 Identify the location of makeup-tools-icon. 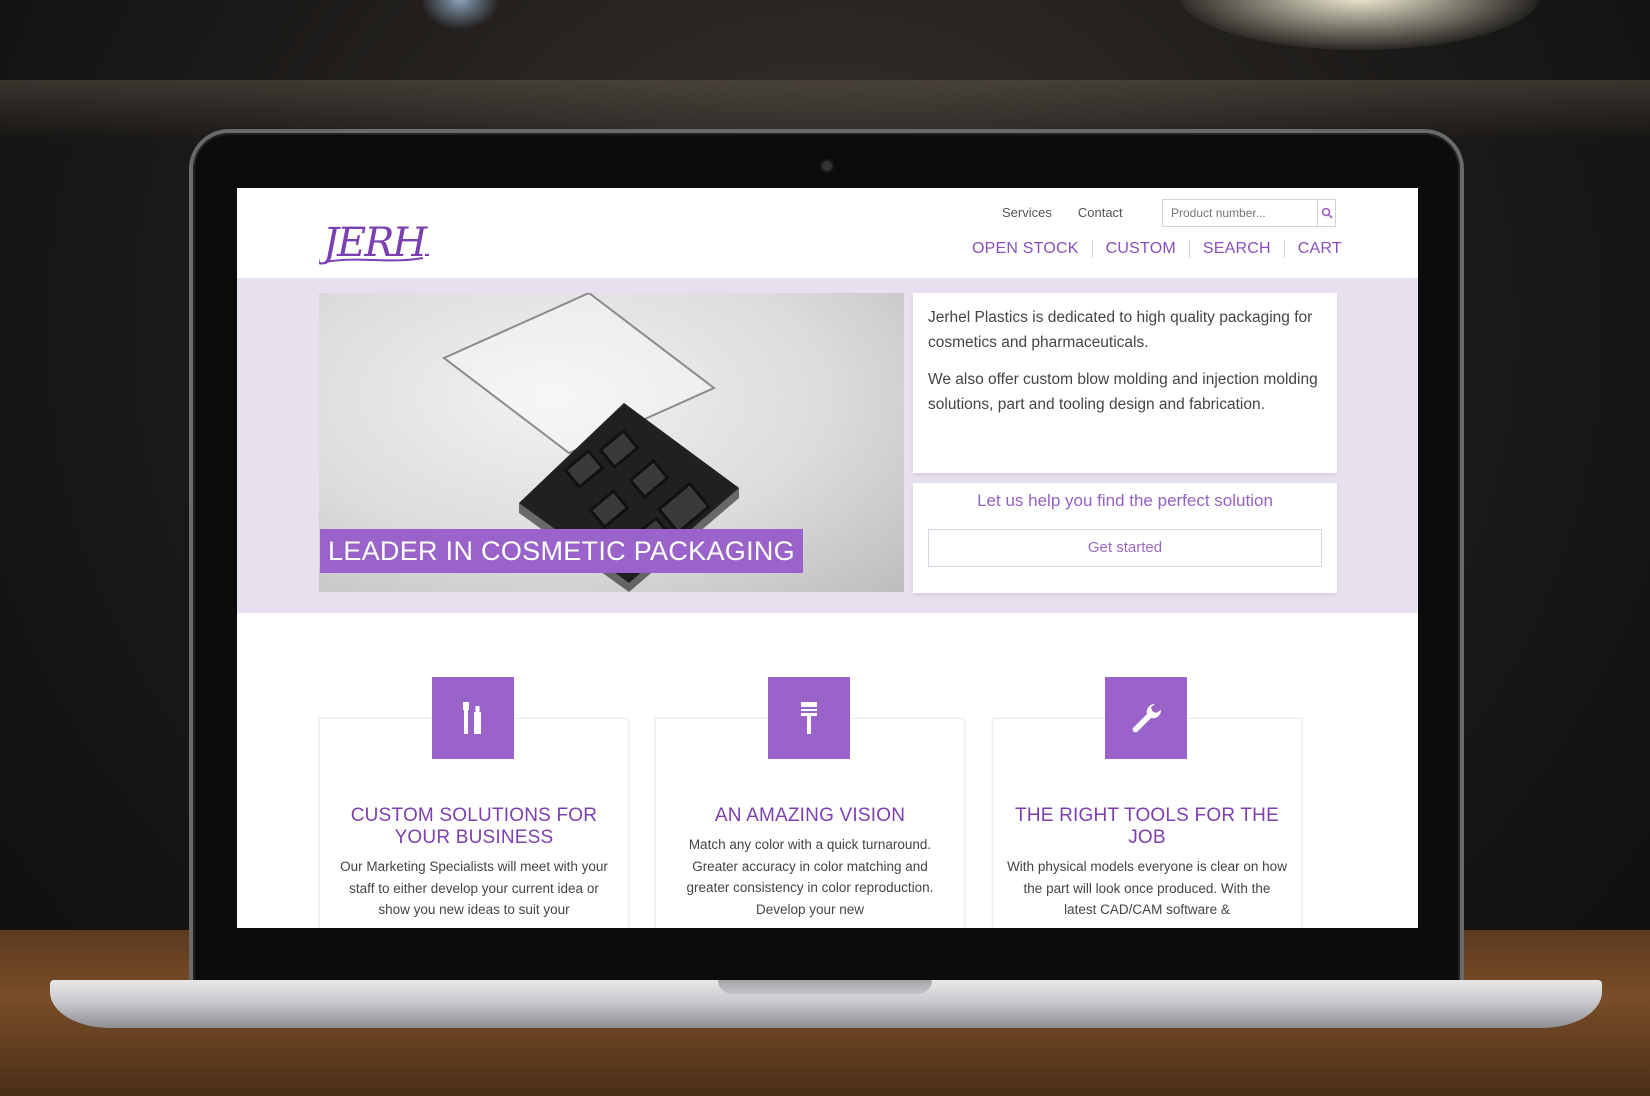
(473, 718).